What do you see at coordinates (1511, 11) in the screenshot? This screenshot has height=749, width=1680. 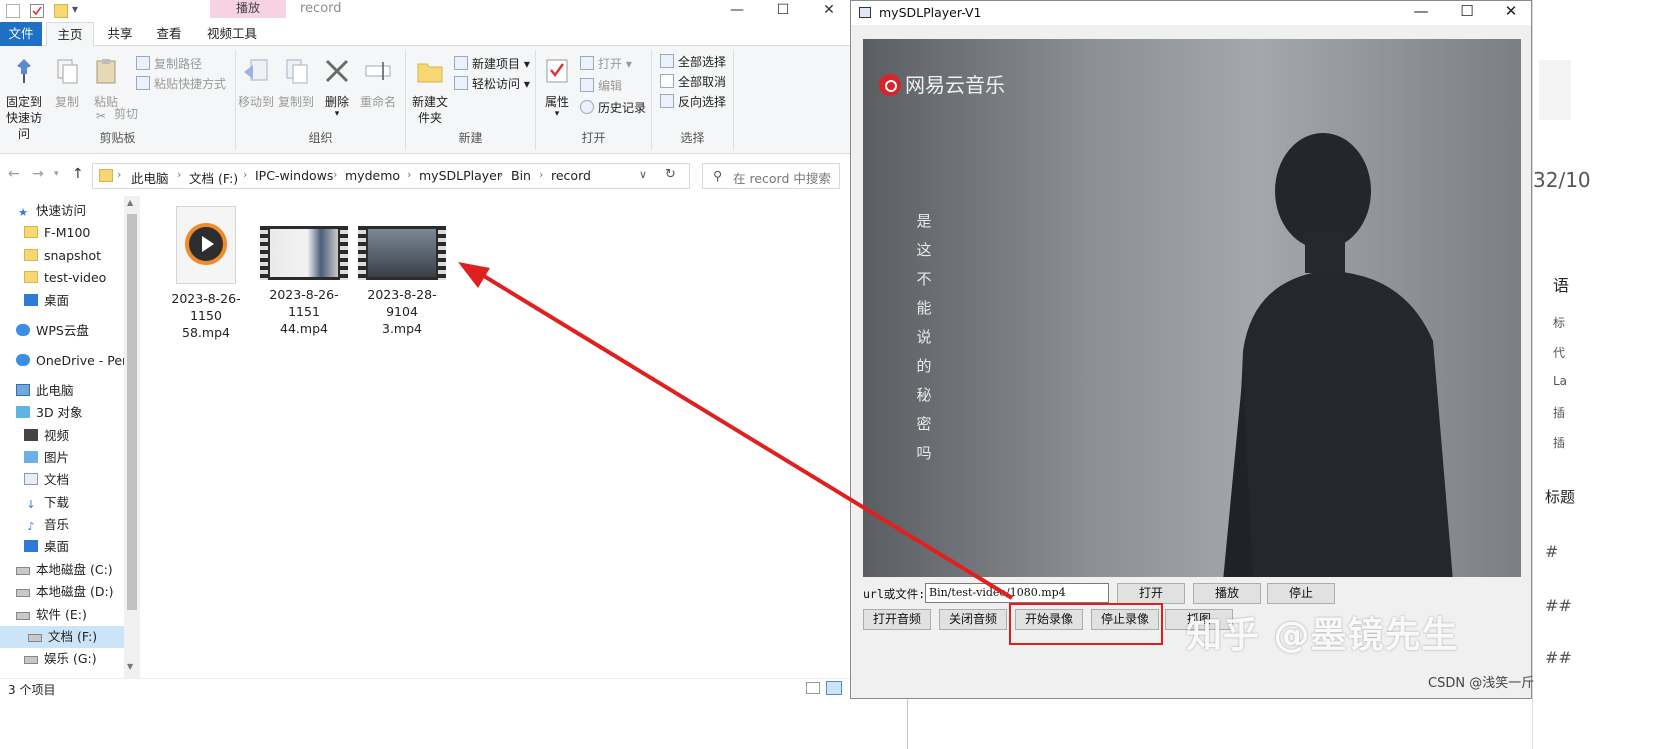 I see `player-close-button: ✕` at bounding box center [1511, 11].